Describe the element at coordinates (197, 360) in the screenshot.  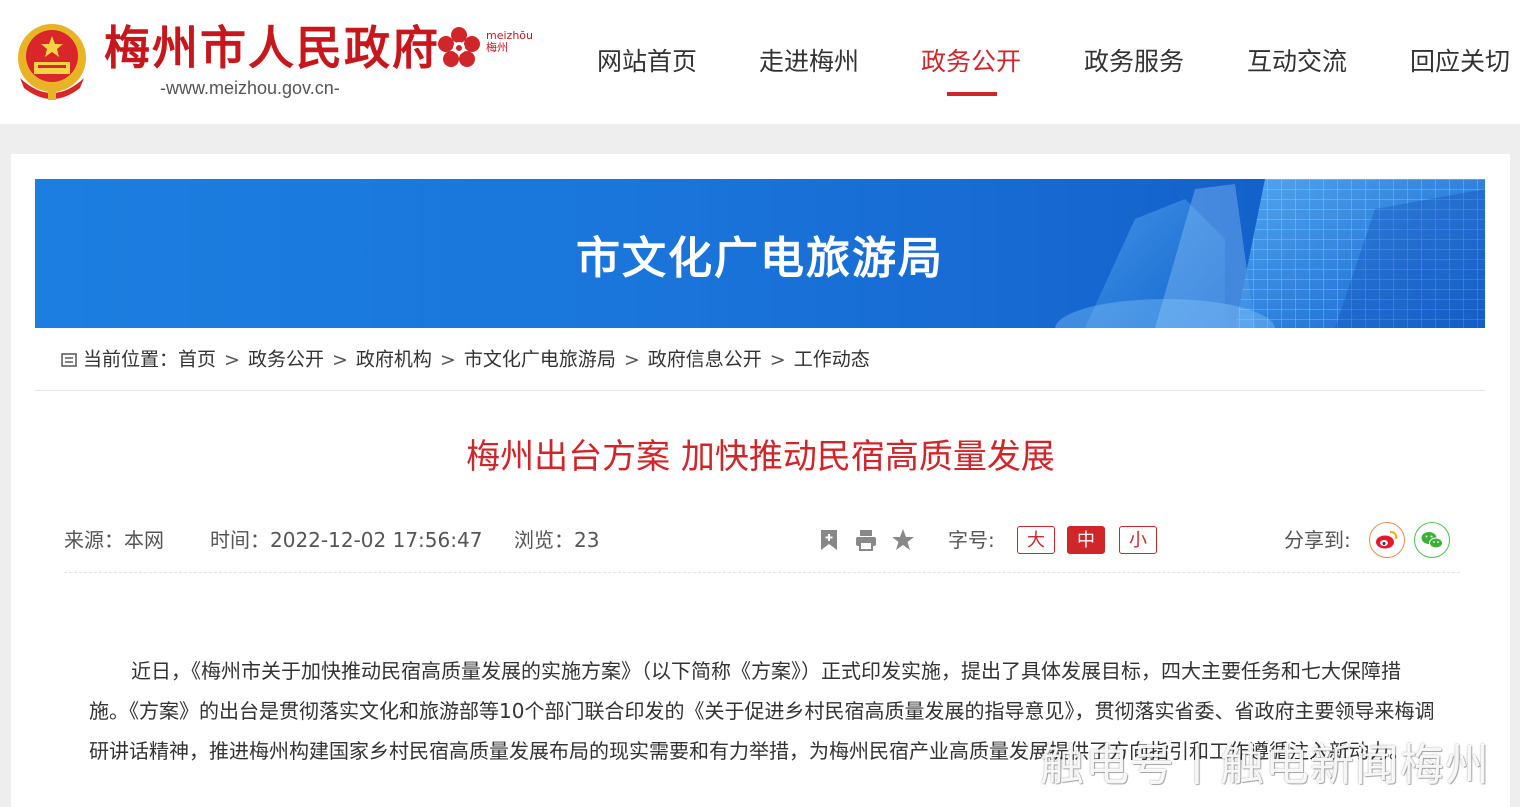
I see `breadcrumb-item-home: 首页` at that location.